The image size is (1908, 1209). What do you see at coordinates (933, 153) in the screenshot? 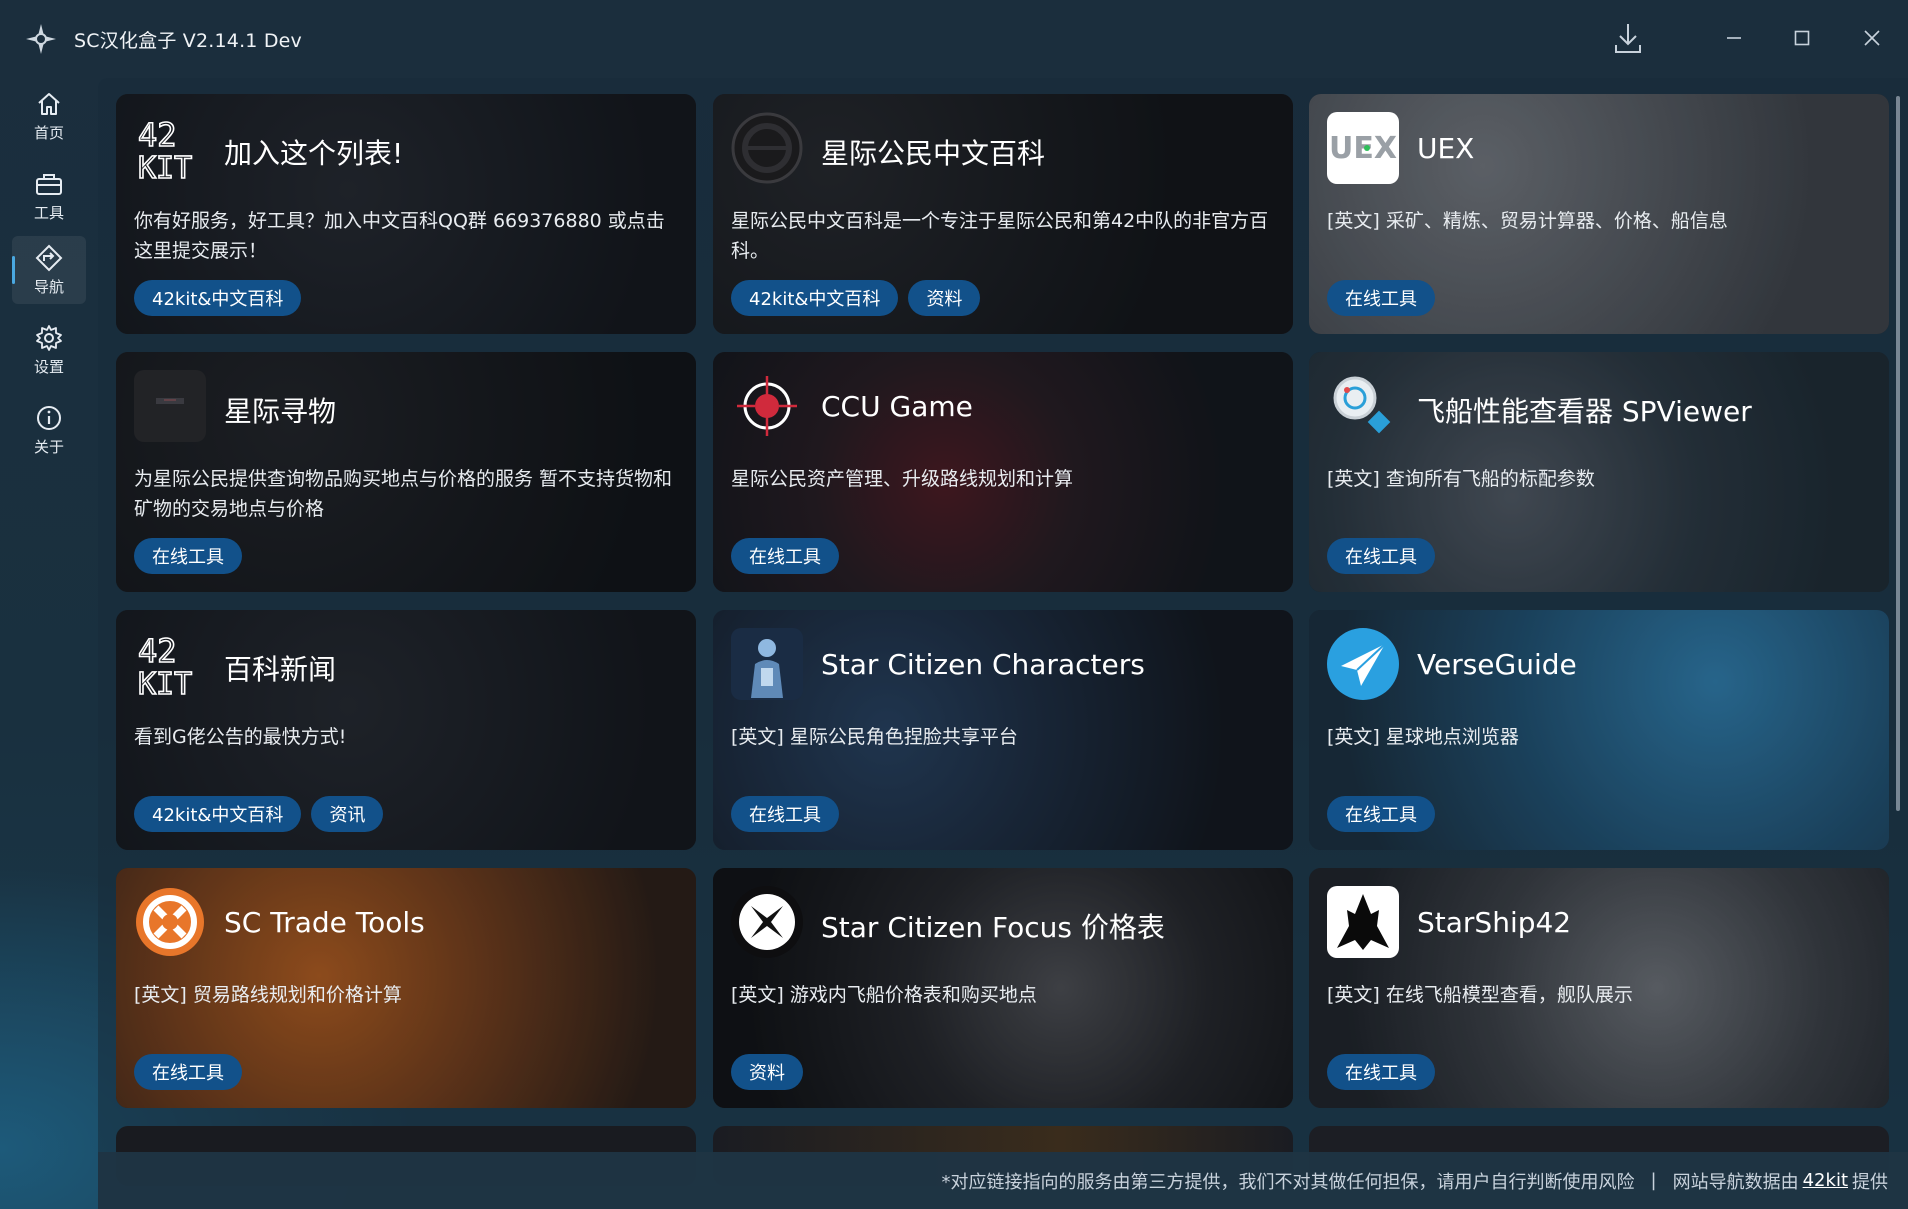
I see `card-title: 星际公民中文百科` at bounding box center [933, 153].